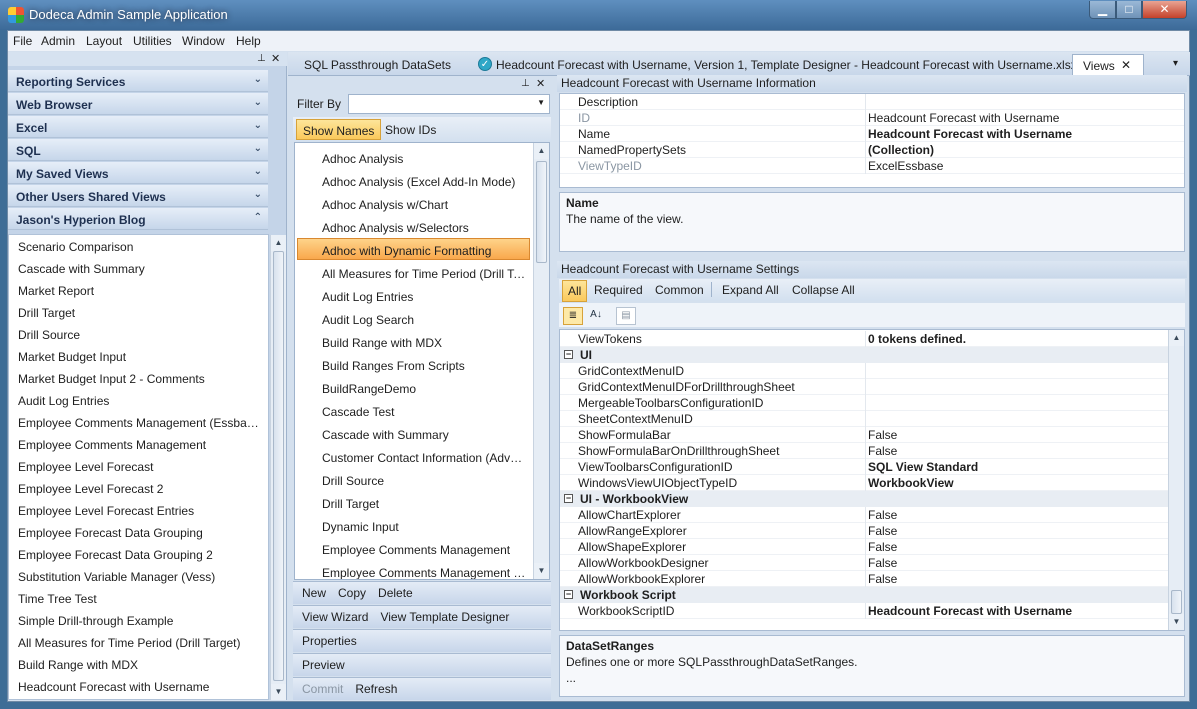 This screenshot has width=1197, height=709. Describe the element at coordinates (138, 104) in the screenshot. I see `nav-header-web-browser: Web Browser ⌄` at that location.